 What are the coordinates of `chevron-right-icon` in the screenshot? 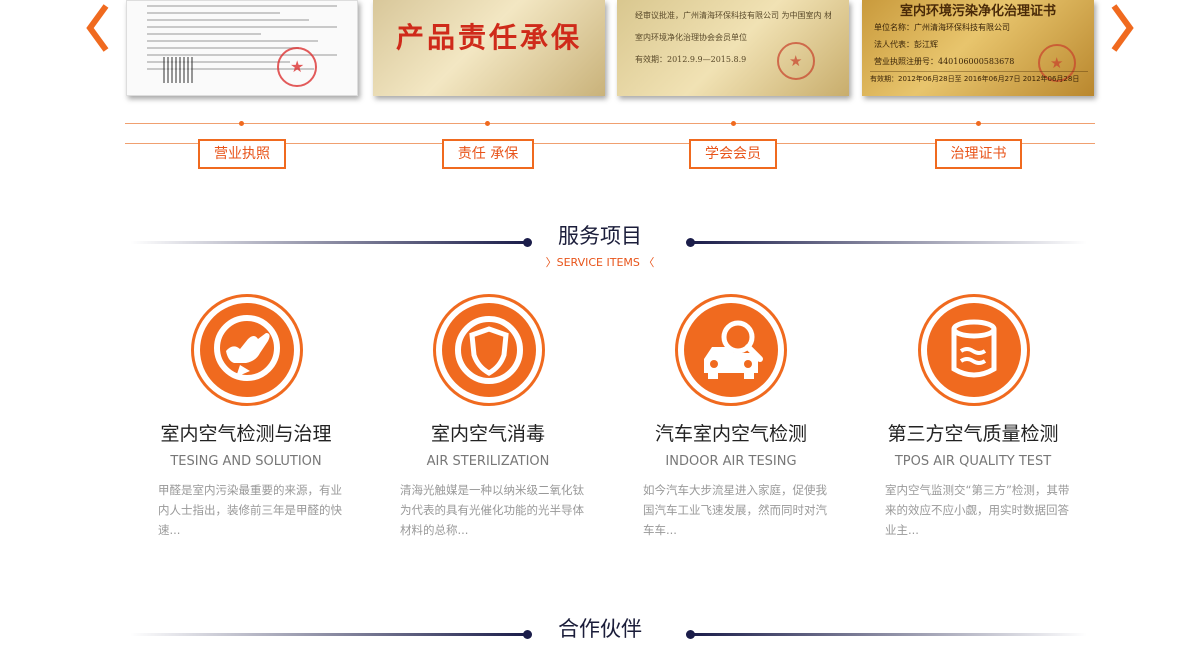 It's located at (1122, 28).